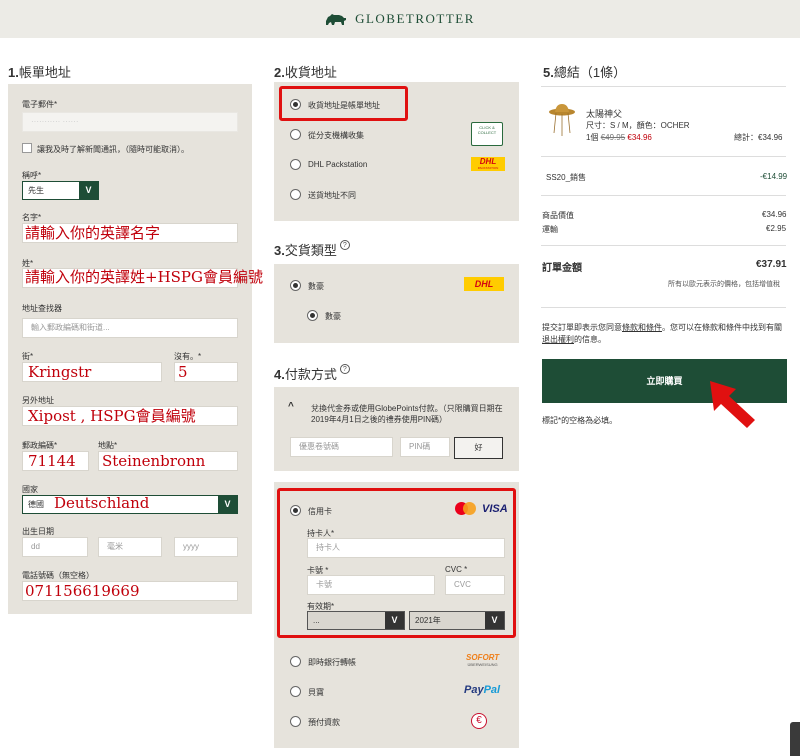 Image resolution: width=800 pixels, height=756 pixels. I want to click on product-image, so click(562, 120).